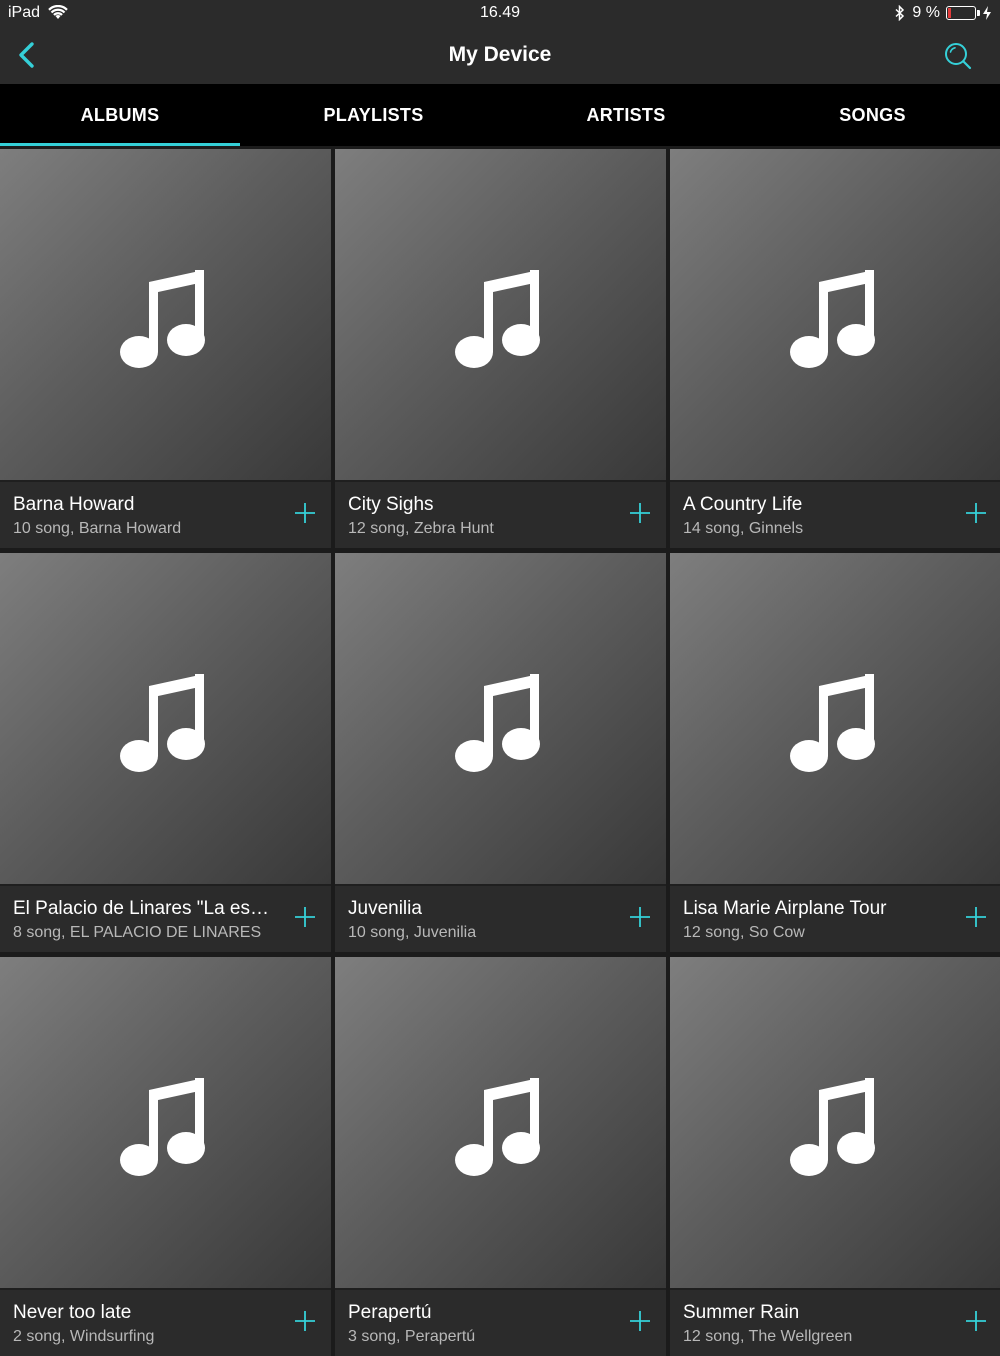  I want to click on album-info: Perapertú 3 song, Perapertú, so click(477, 1324).